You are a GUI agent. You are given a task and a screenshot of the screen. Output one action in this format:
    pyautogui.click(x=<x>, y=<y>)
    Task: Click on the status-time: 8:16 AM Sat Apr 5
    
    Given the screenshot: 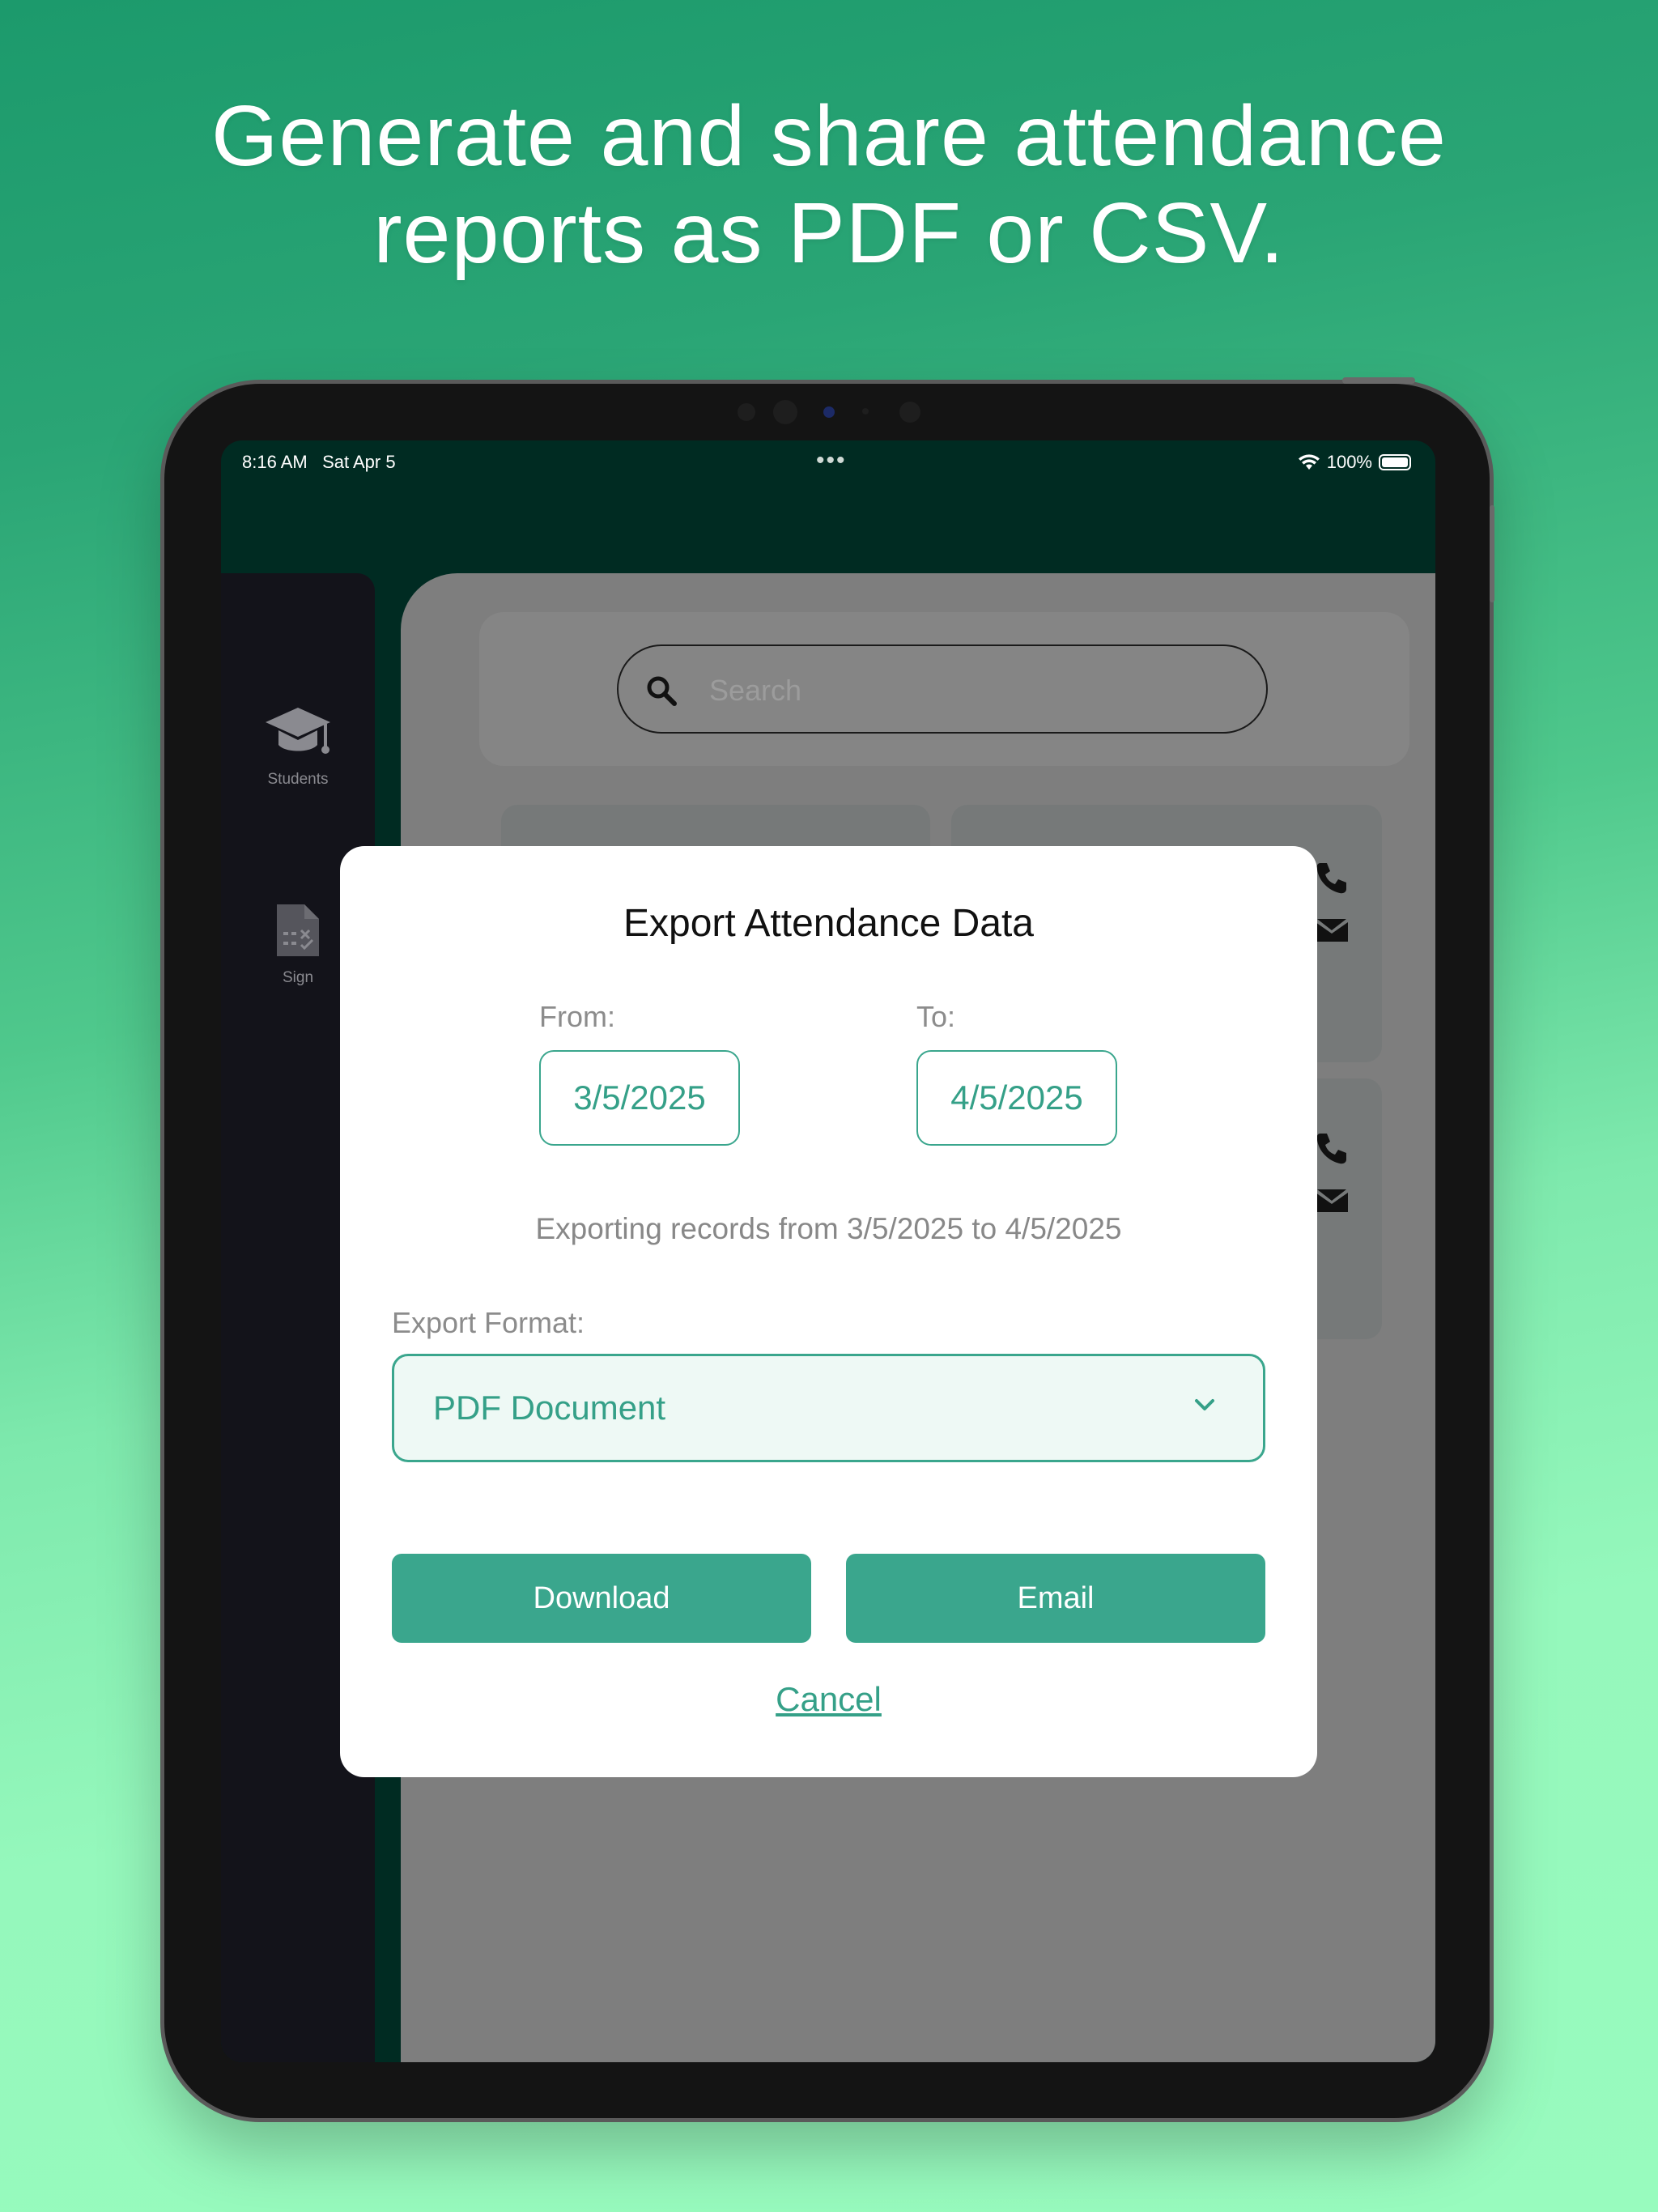 What is the action you would take?
    pyautogui.click(x=319, y=463)
    